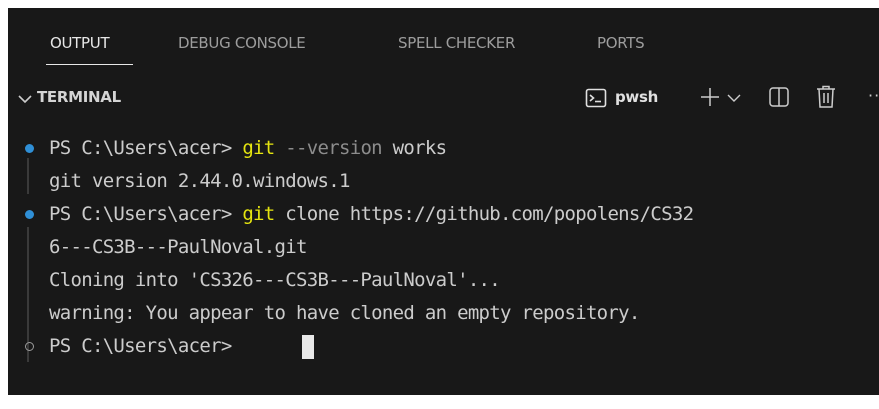 The image size is (879, 409). What do you see at coordinates (734, 98) in the screenshot?
I see `launch-profile-chevron-icon` at bounding box center [734, 98].